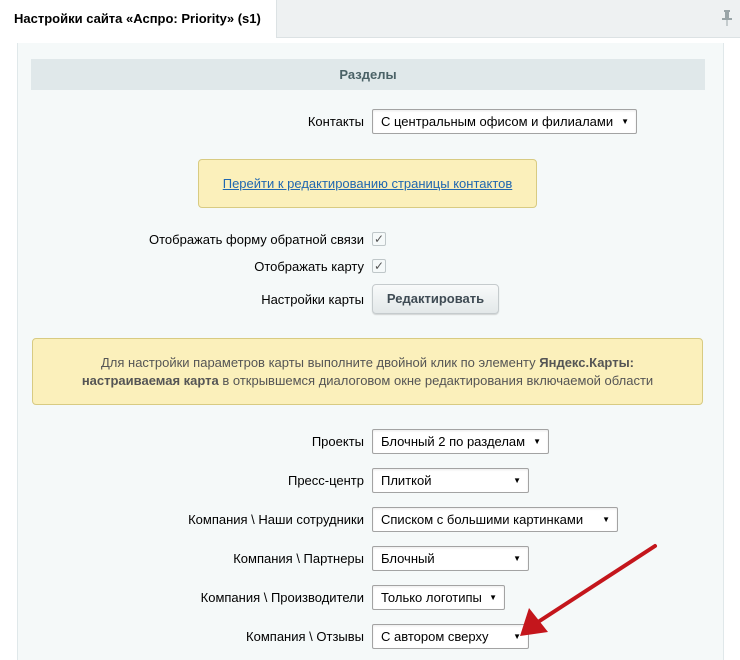  What do you see at coordinates (150, 380) in the screenshot?
I see `map-info-bold-2: настраиваемая карта` at bounding box center [150, 380].